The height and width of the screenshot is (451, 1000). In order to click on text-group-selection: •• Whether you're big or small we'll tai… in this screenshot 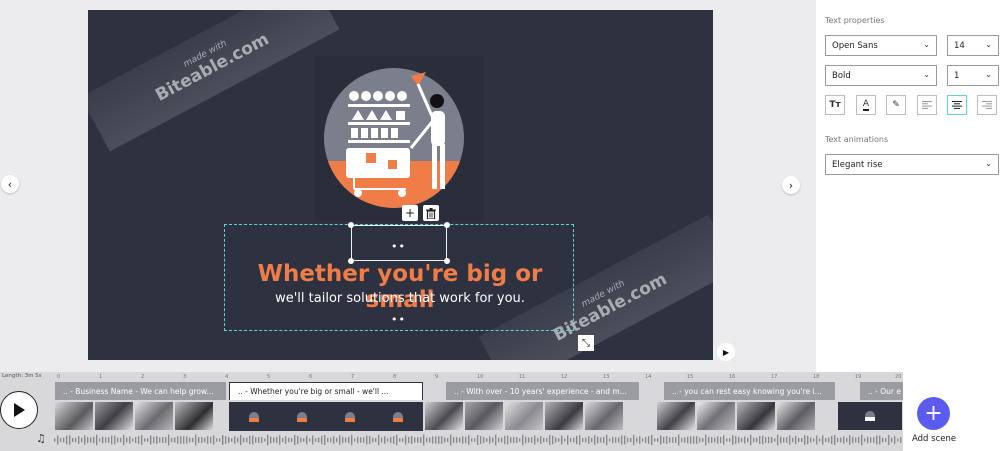, I will do `click(399, 276)`.